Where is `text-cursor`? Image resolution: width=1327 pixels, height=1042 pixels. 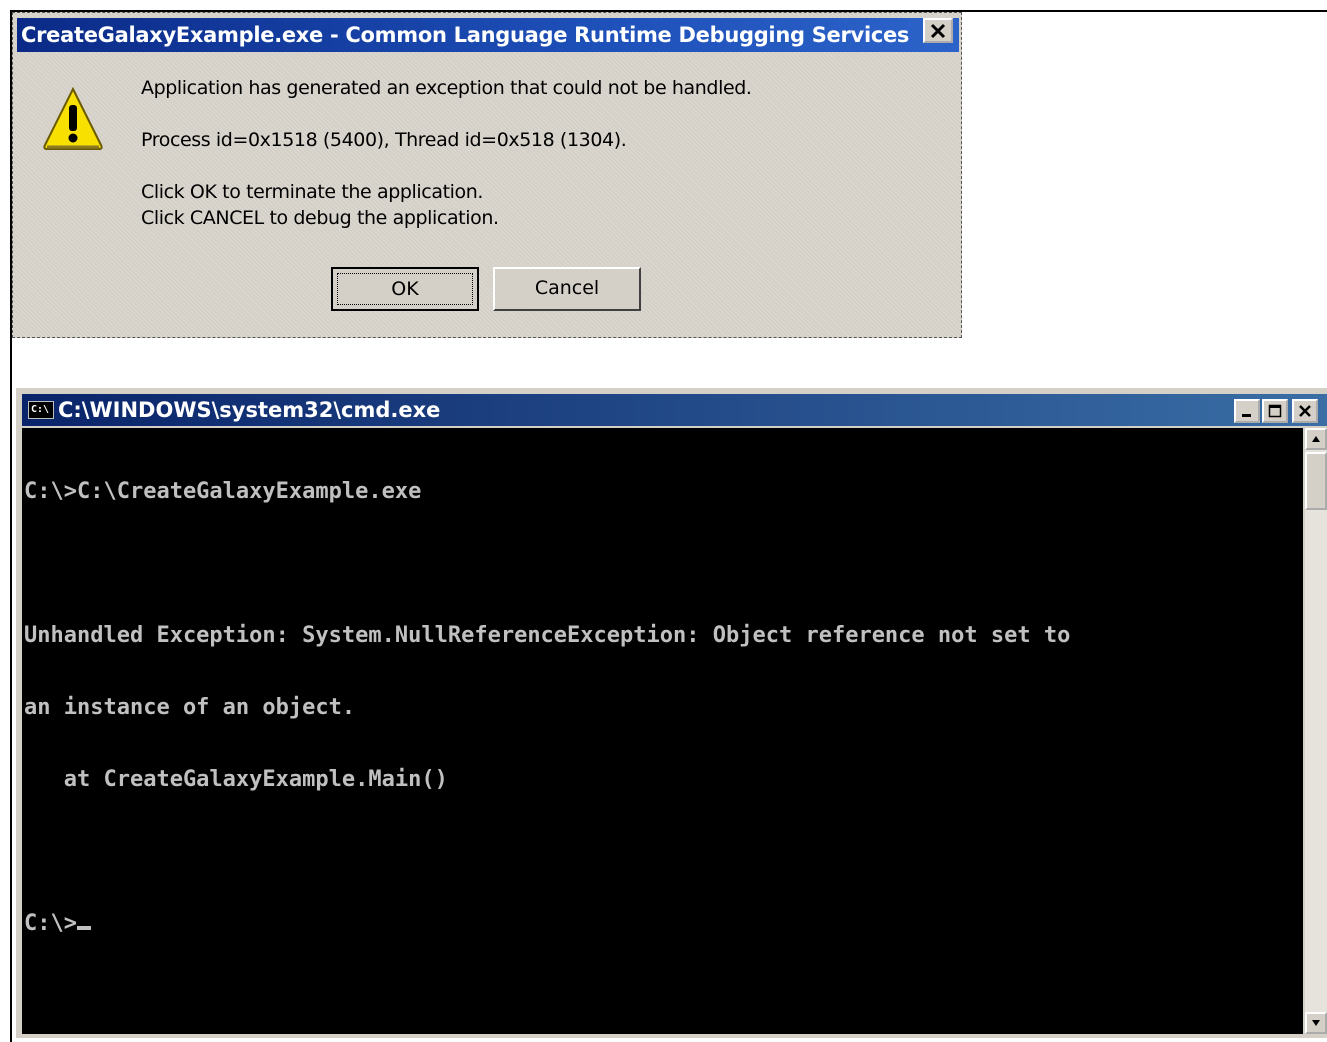
text-cursor is located at coordinates (83, 928).